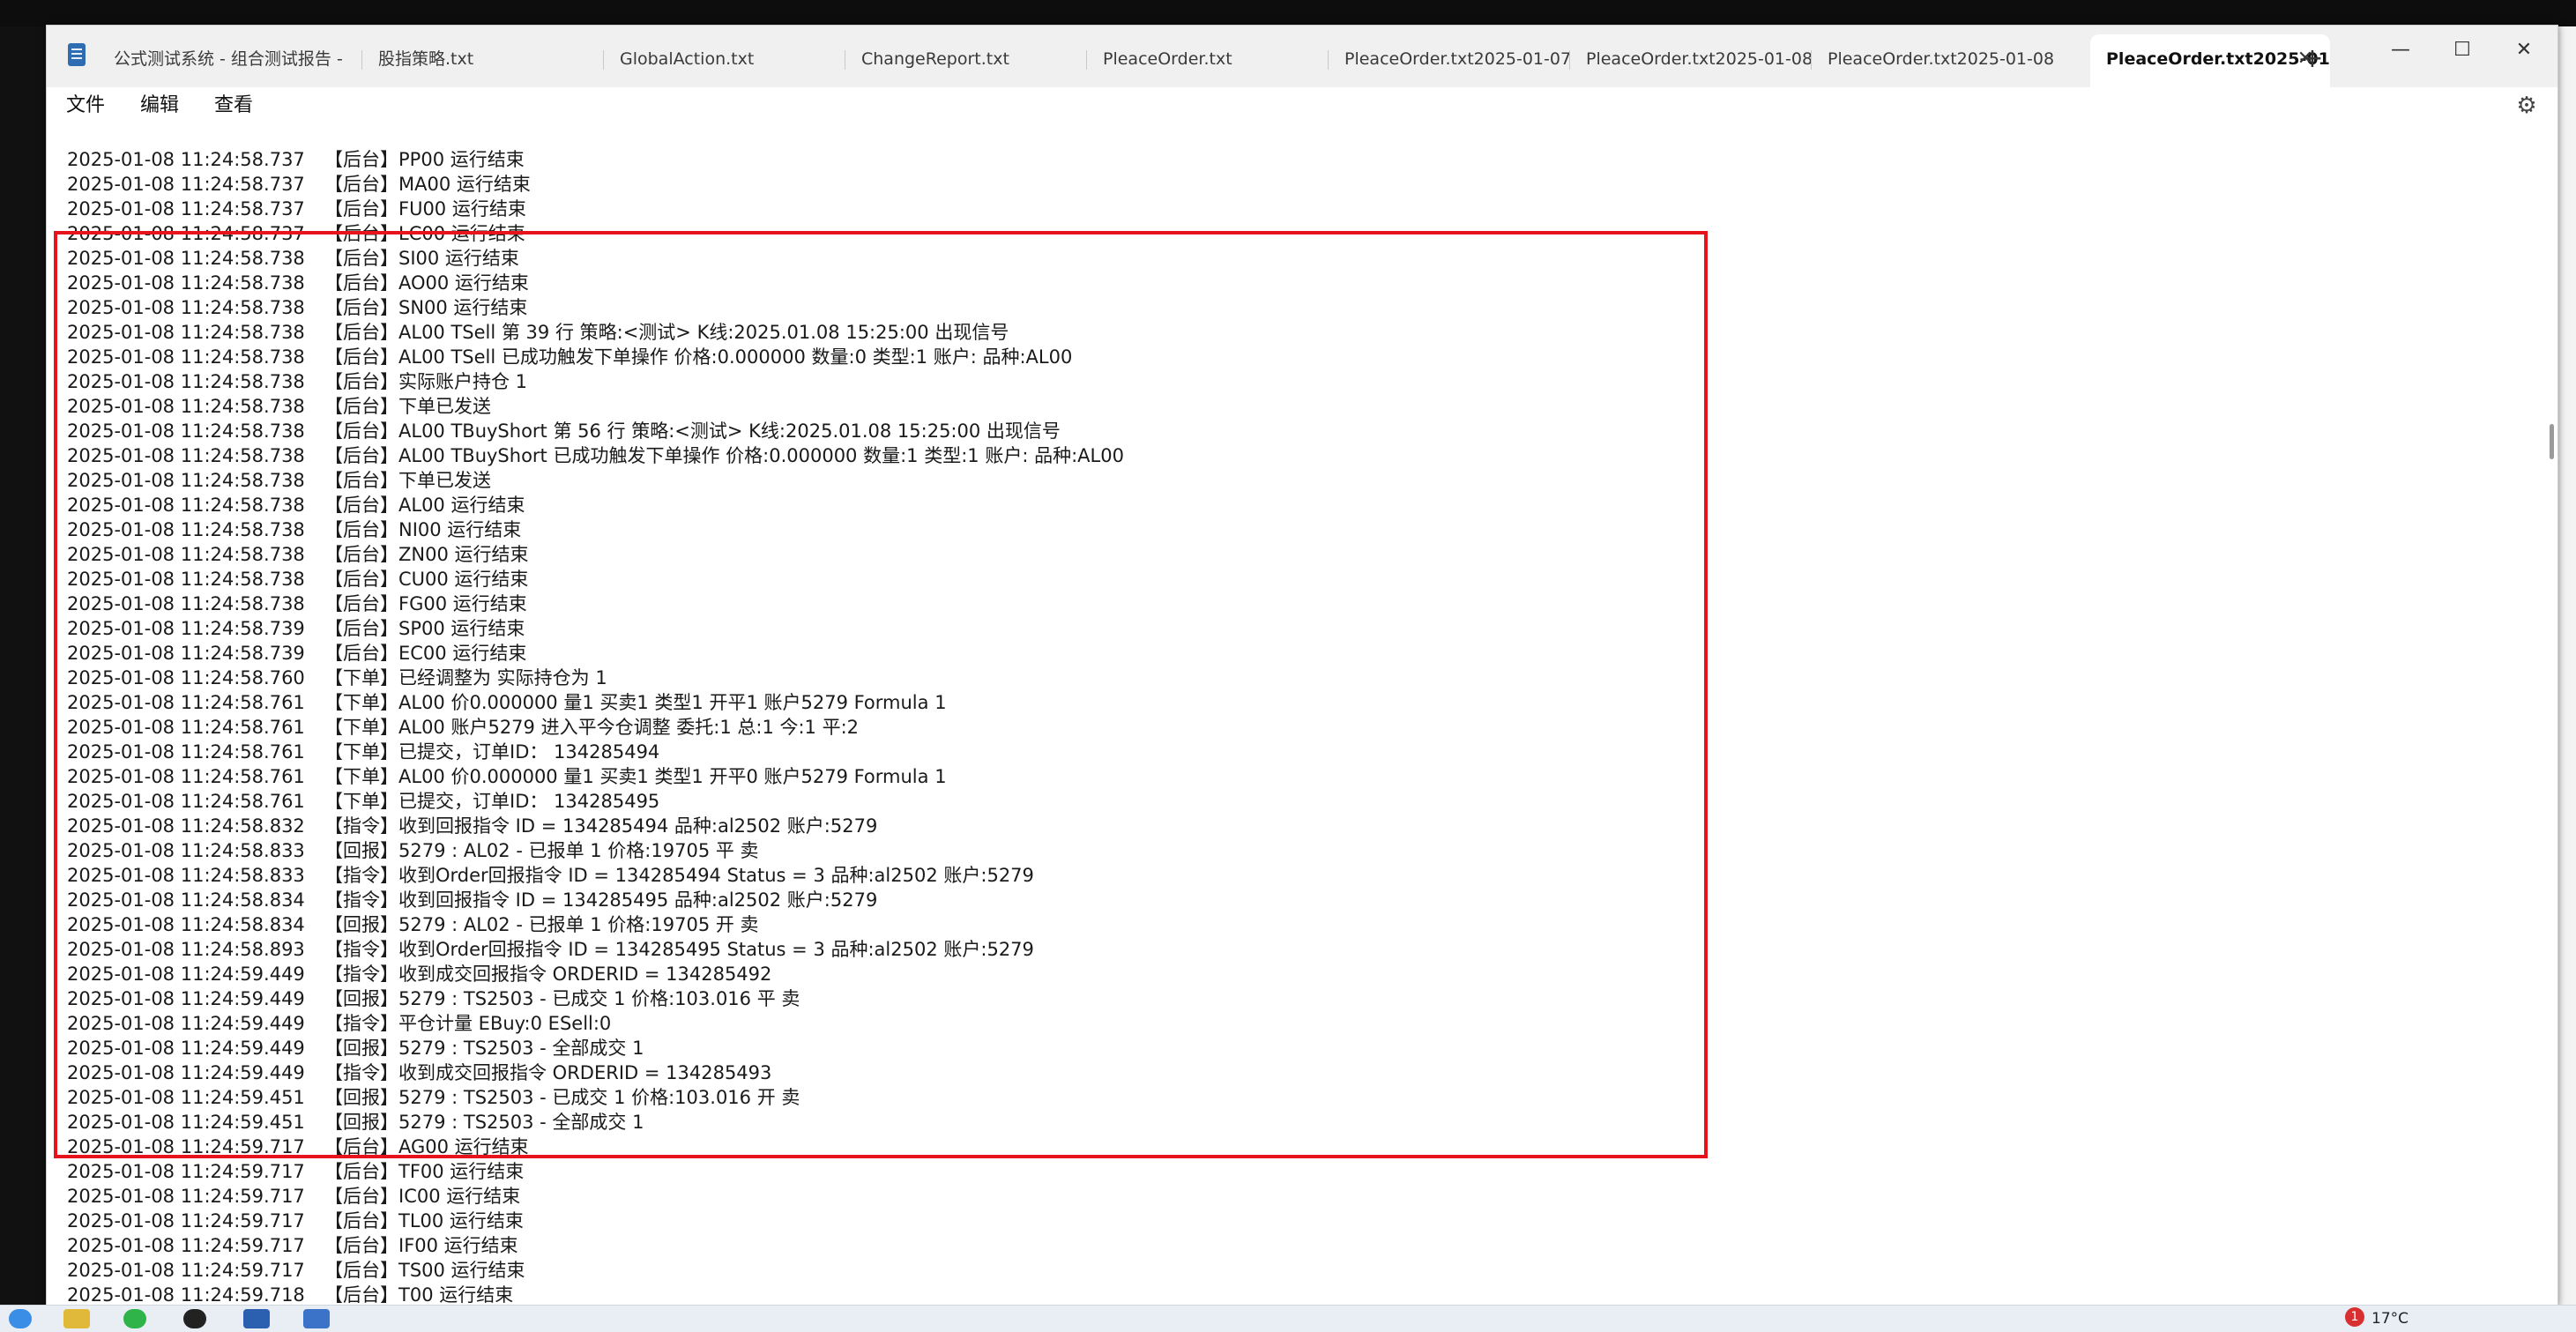 The width and height of the screenshot is (2576, 1332). Describe the element at coordinates (541, 924) in the screenshot. I see `log-message: 【回报】5279 : AL02 - 已报单 1 价格:19705 开 卖` at that location.